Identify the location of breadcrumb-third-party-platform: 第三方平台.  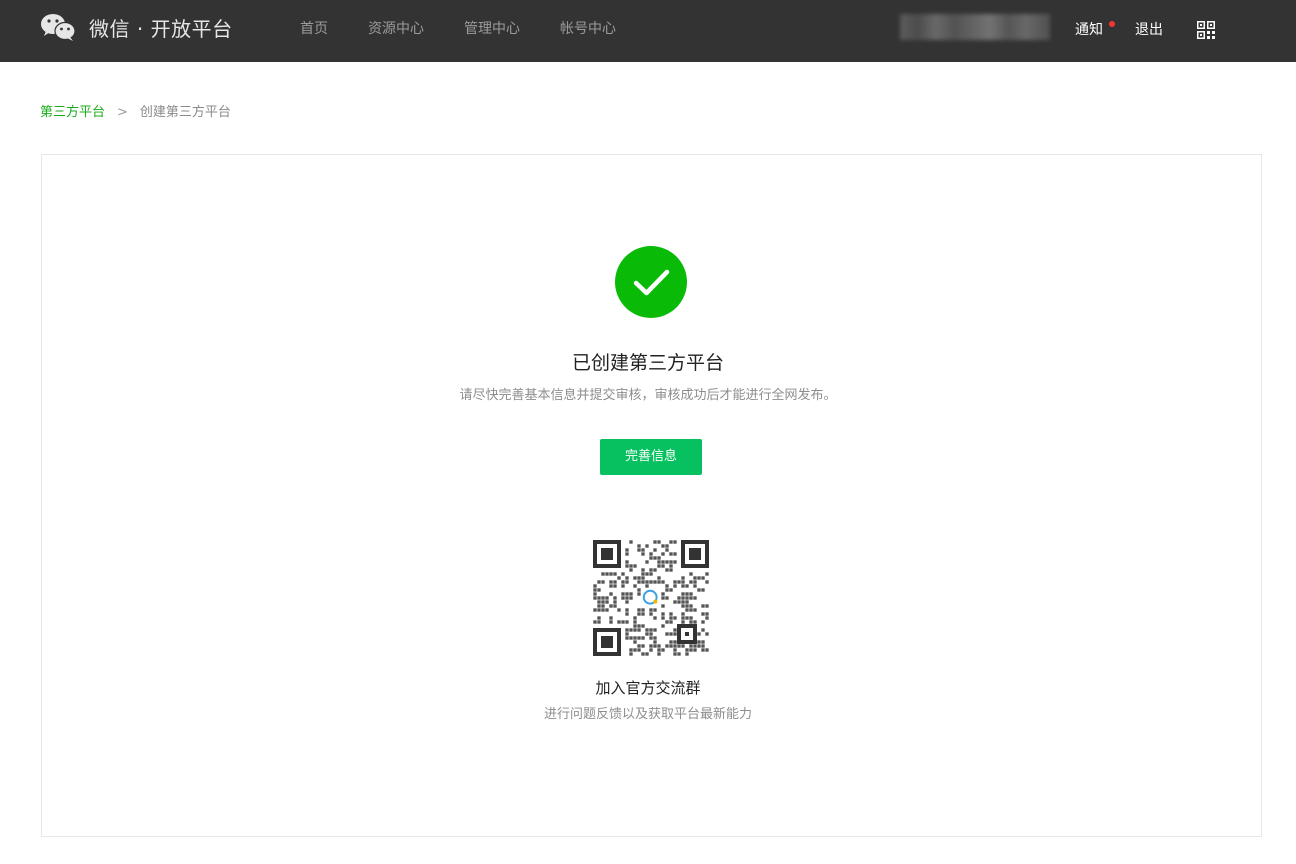
(72, 113).